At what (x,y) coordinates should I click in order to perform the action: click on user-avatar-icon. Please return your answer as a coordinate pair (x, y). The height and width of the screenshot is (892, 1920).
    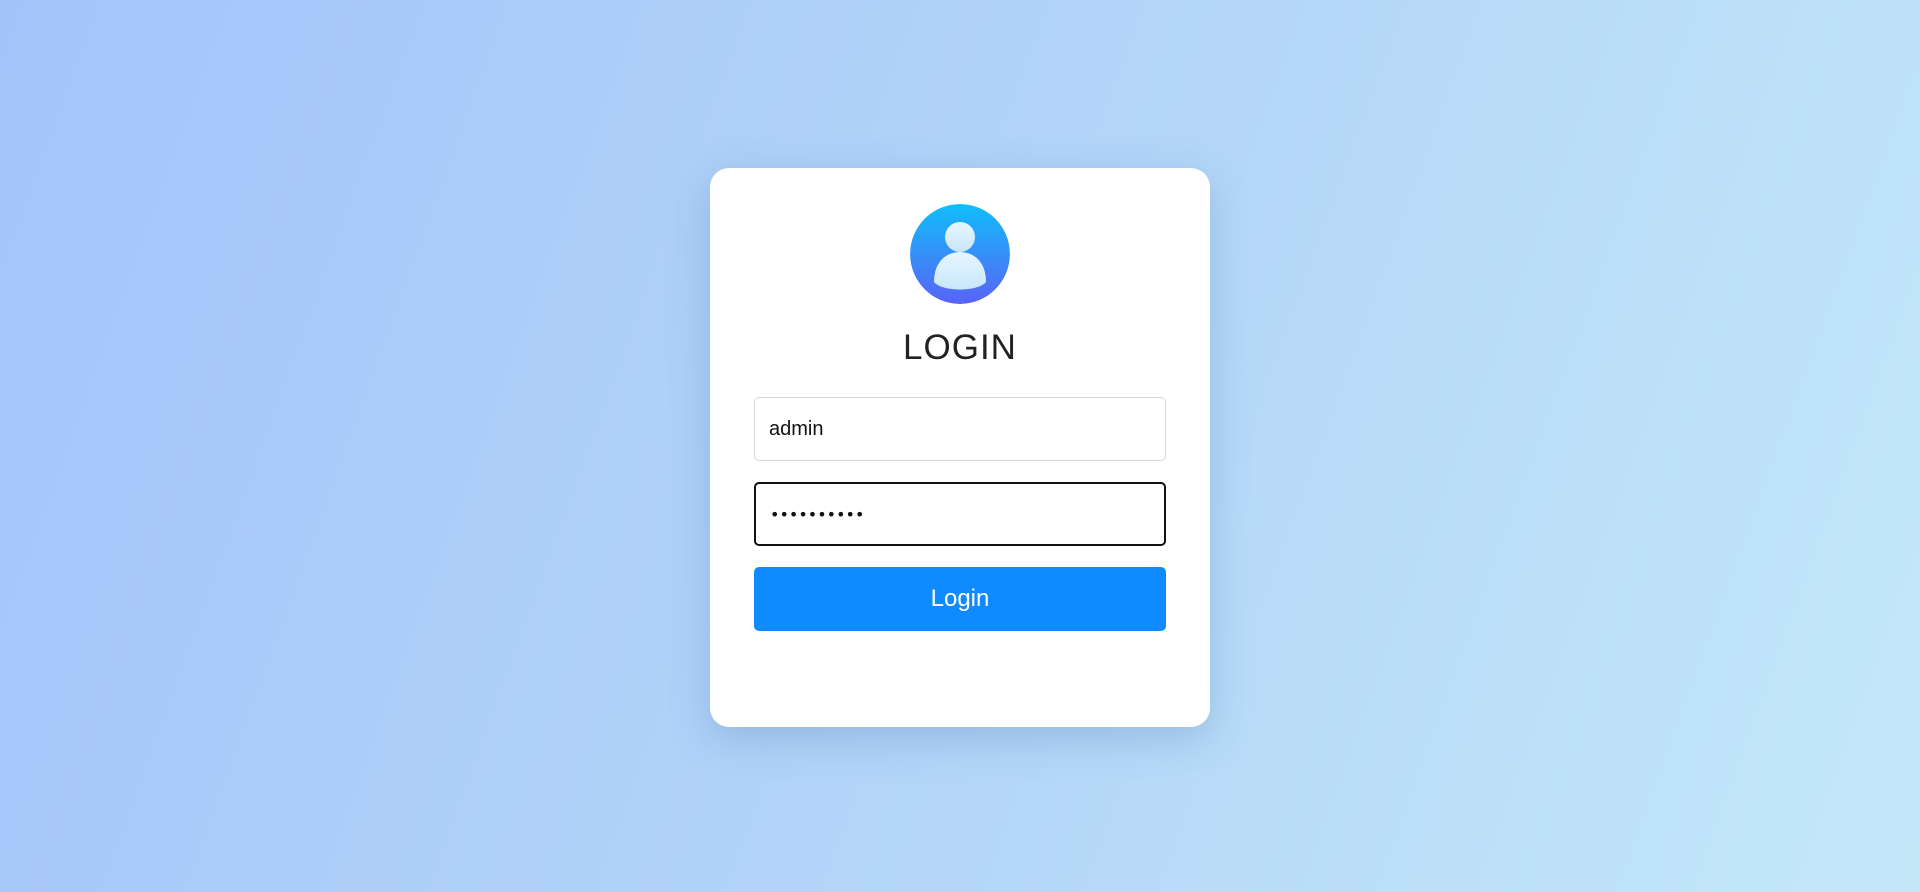
    Looking at the image, I should click on (960, 254).